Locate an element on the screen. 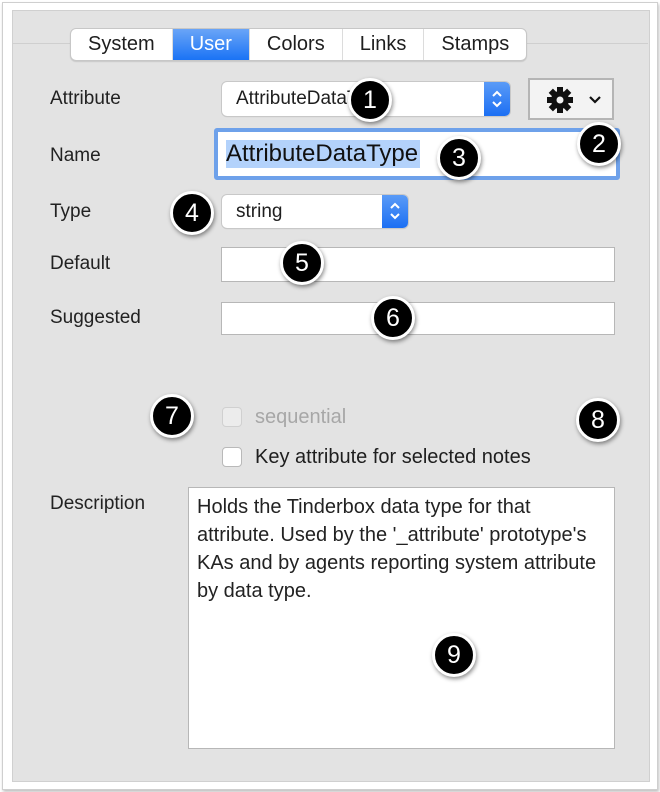 This screenshot has height=792, width=660. gear-icon is located at coordinates (560, 102).